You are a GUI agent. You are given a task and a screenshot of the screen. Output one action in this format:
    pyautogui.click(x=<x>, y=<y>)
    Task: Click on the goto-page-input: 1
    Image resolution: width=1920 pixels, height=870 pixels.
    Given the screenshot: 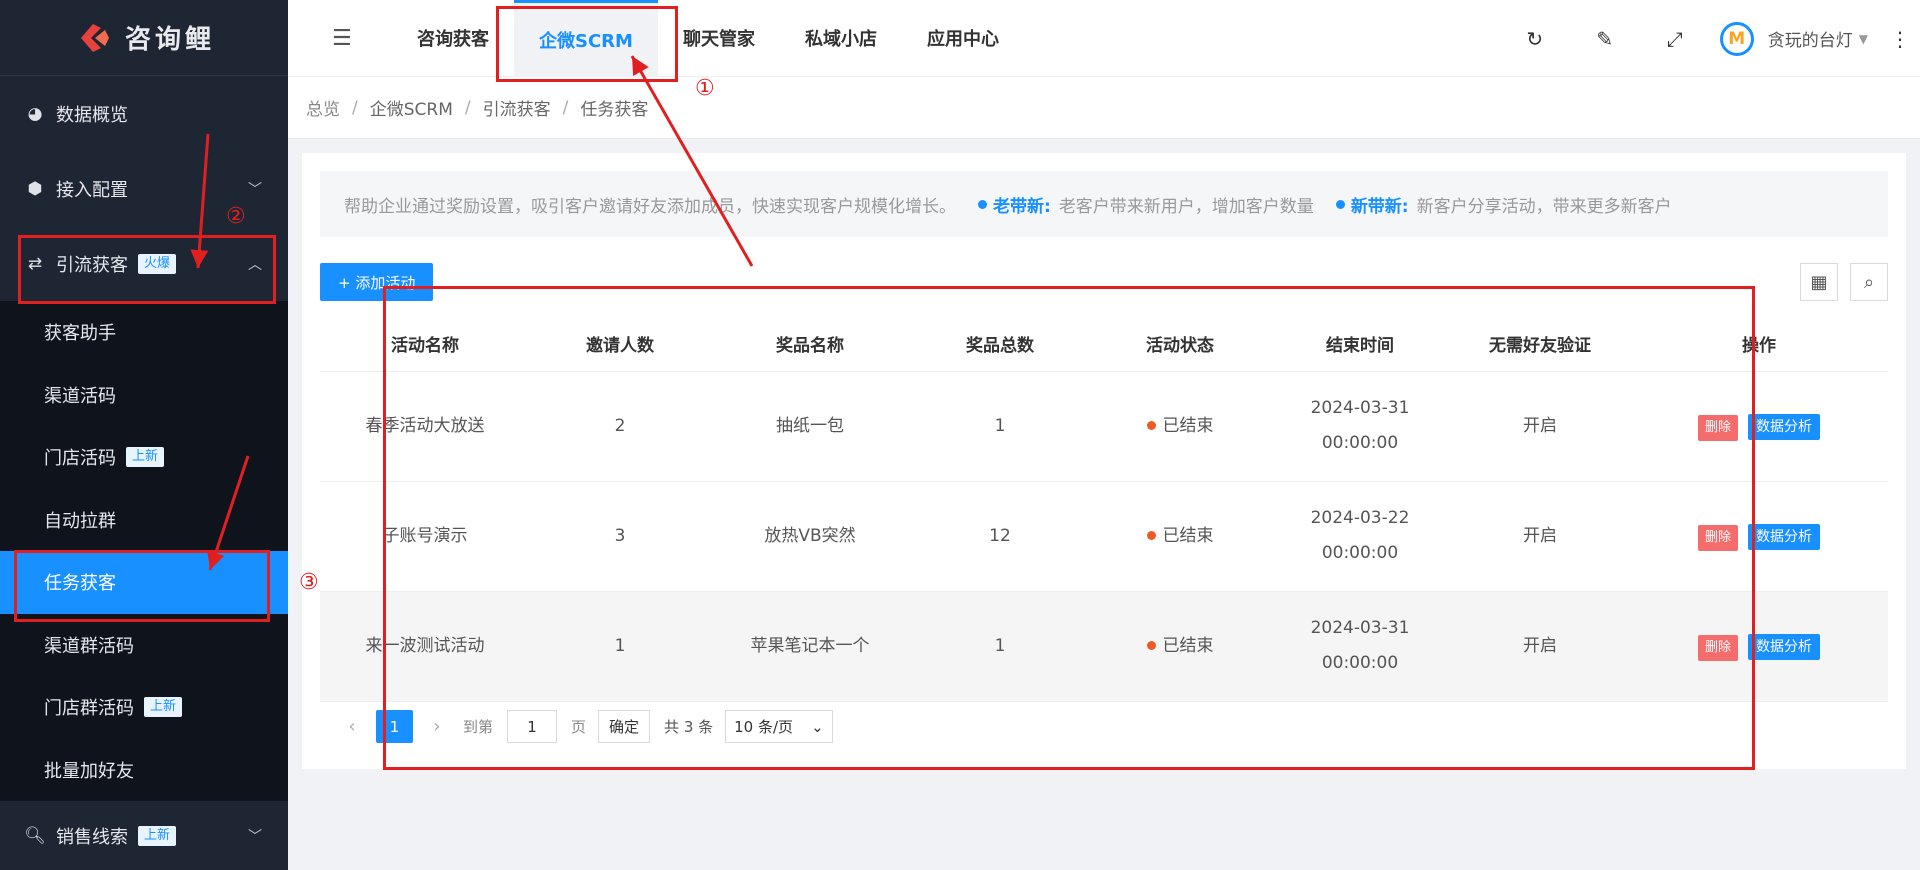 What is the action you would take?
    pyautogui.click(x=532, y=726)
    